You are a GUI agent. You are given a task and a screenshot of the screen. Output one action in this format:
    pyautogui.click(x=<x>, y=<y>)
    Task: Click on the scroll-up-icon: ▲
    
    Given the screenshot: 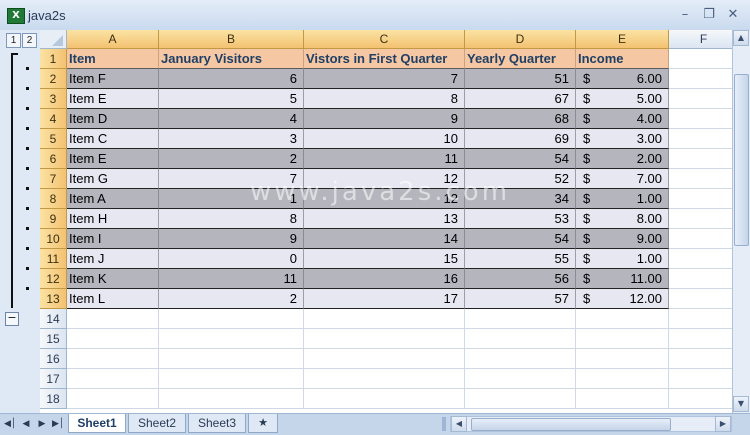 What is the action you would take?
    pyautogui.click(x=741, y=38)
    